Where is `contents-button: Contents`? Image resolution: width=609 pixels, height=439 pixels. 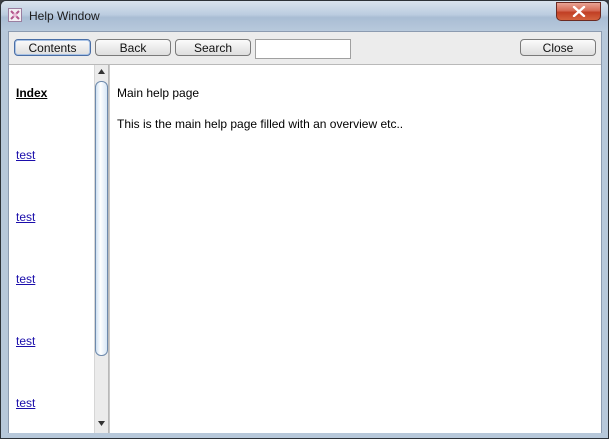
contents-button: Contents is located at coordinates (52, 47).